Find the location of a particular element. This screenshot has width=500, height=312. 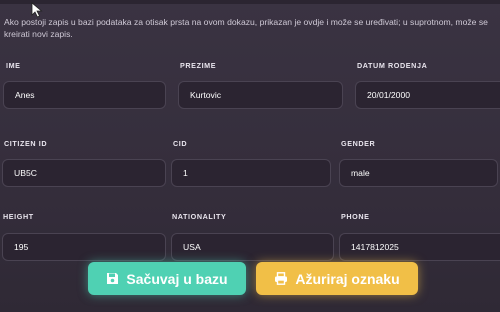

label-ime: IME is located at coordinates (13, 65).